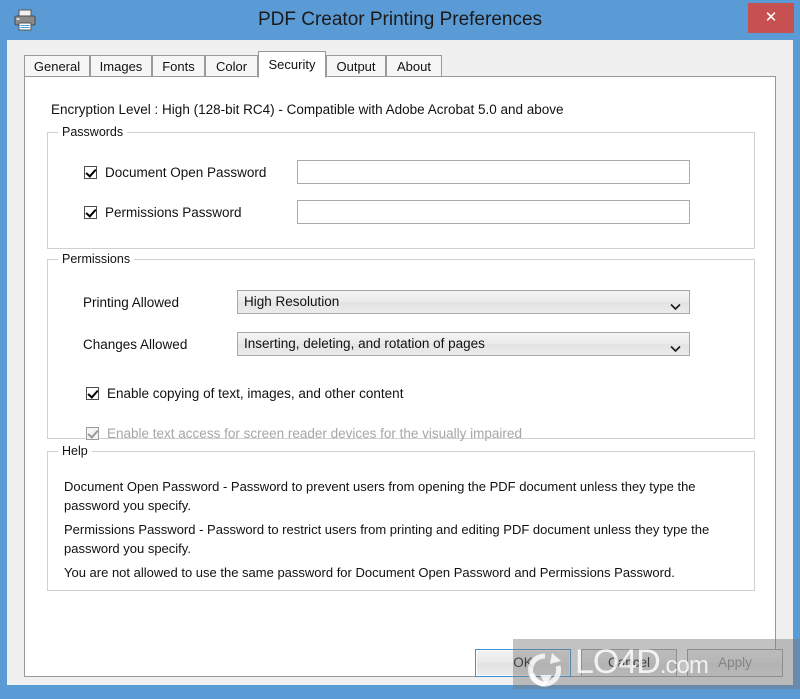  I want to click on tab-output: Output, so click(356, 66).